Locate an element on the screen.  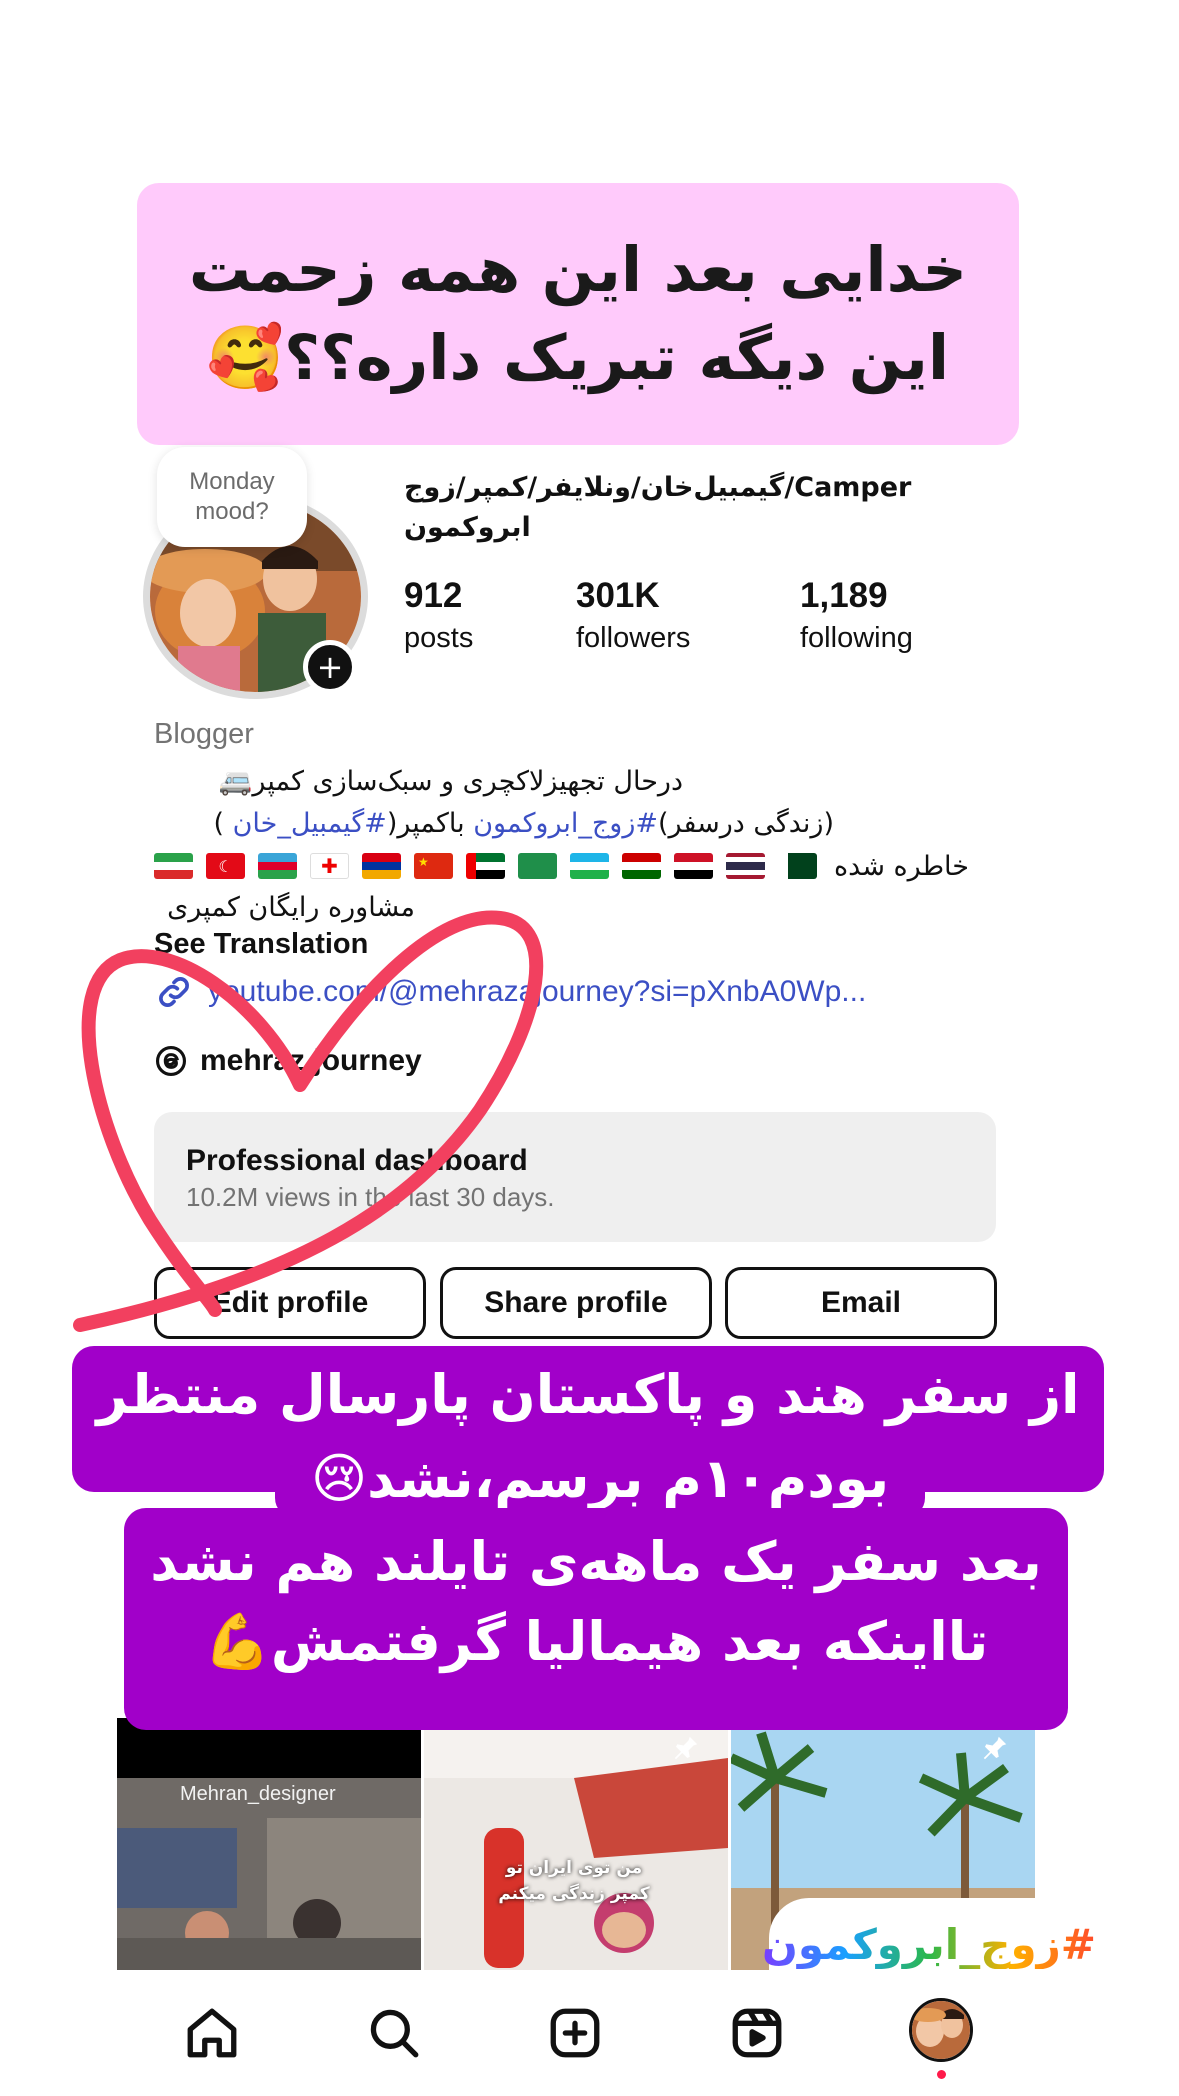
stat-following: 1,189 following is located at coordinates (856, 616).